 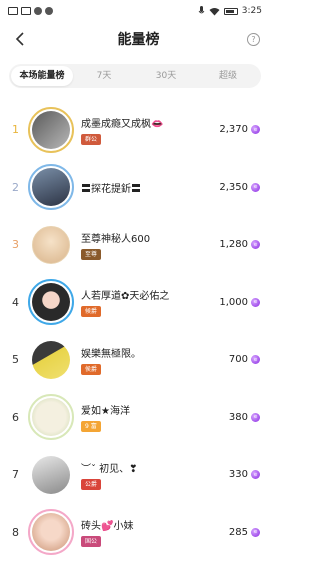 What do you see at coordinates (155, 417) in the screenshot?
I see `user-info: 爱如★海洋 9 富` at bounding box center [155, 417].